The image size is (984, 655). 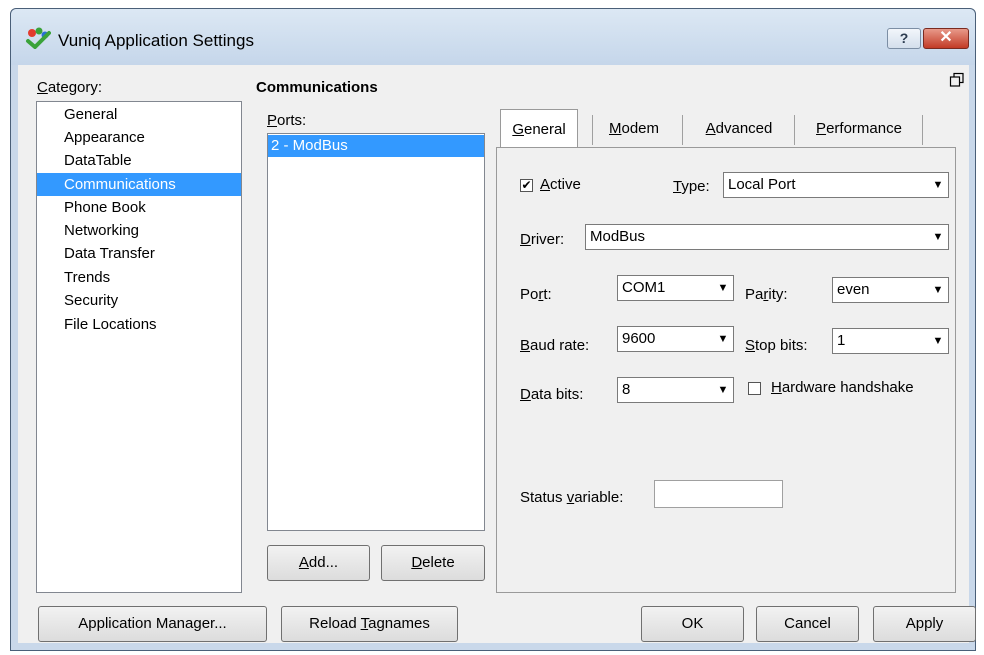 I want to click on apply-button: Apply, so click(x=924, y=624).